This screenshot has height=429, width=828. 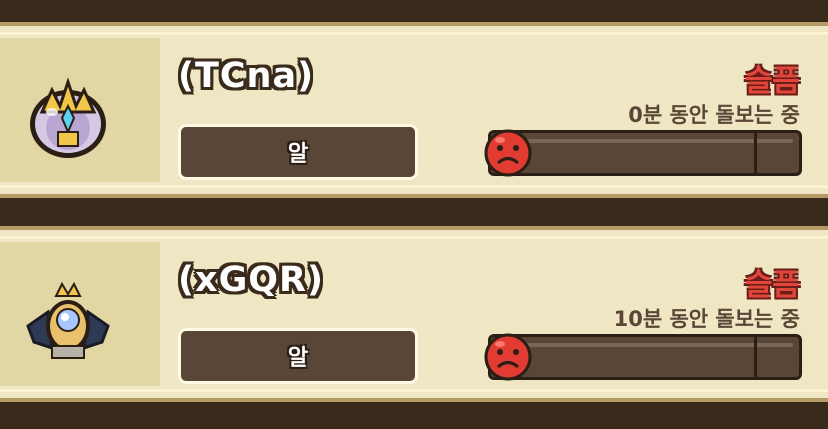 I want to click on care-time-text: 10분 동안 돌보는 중, so click(x=706, y=319).